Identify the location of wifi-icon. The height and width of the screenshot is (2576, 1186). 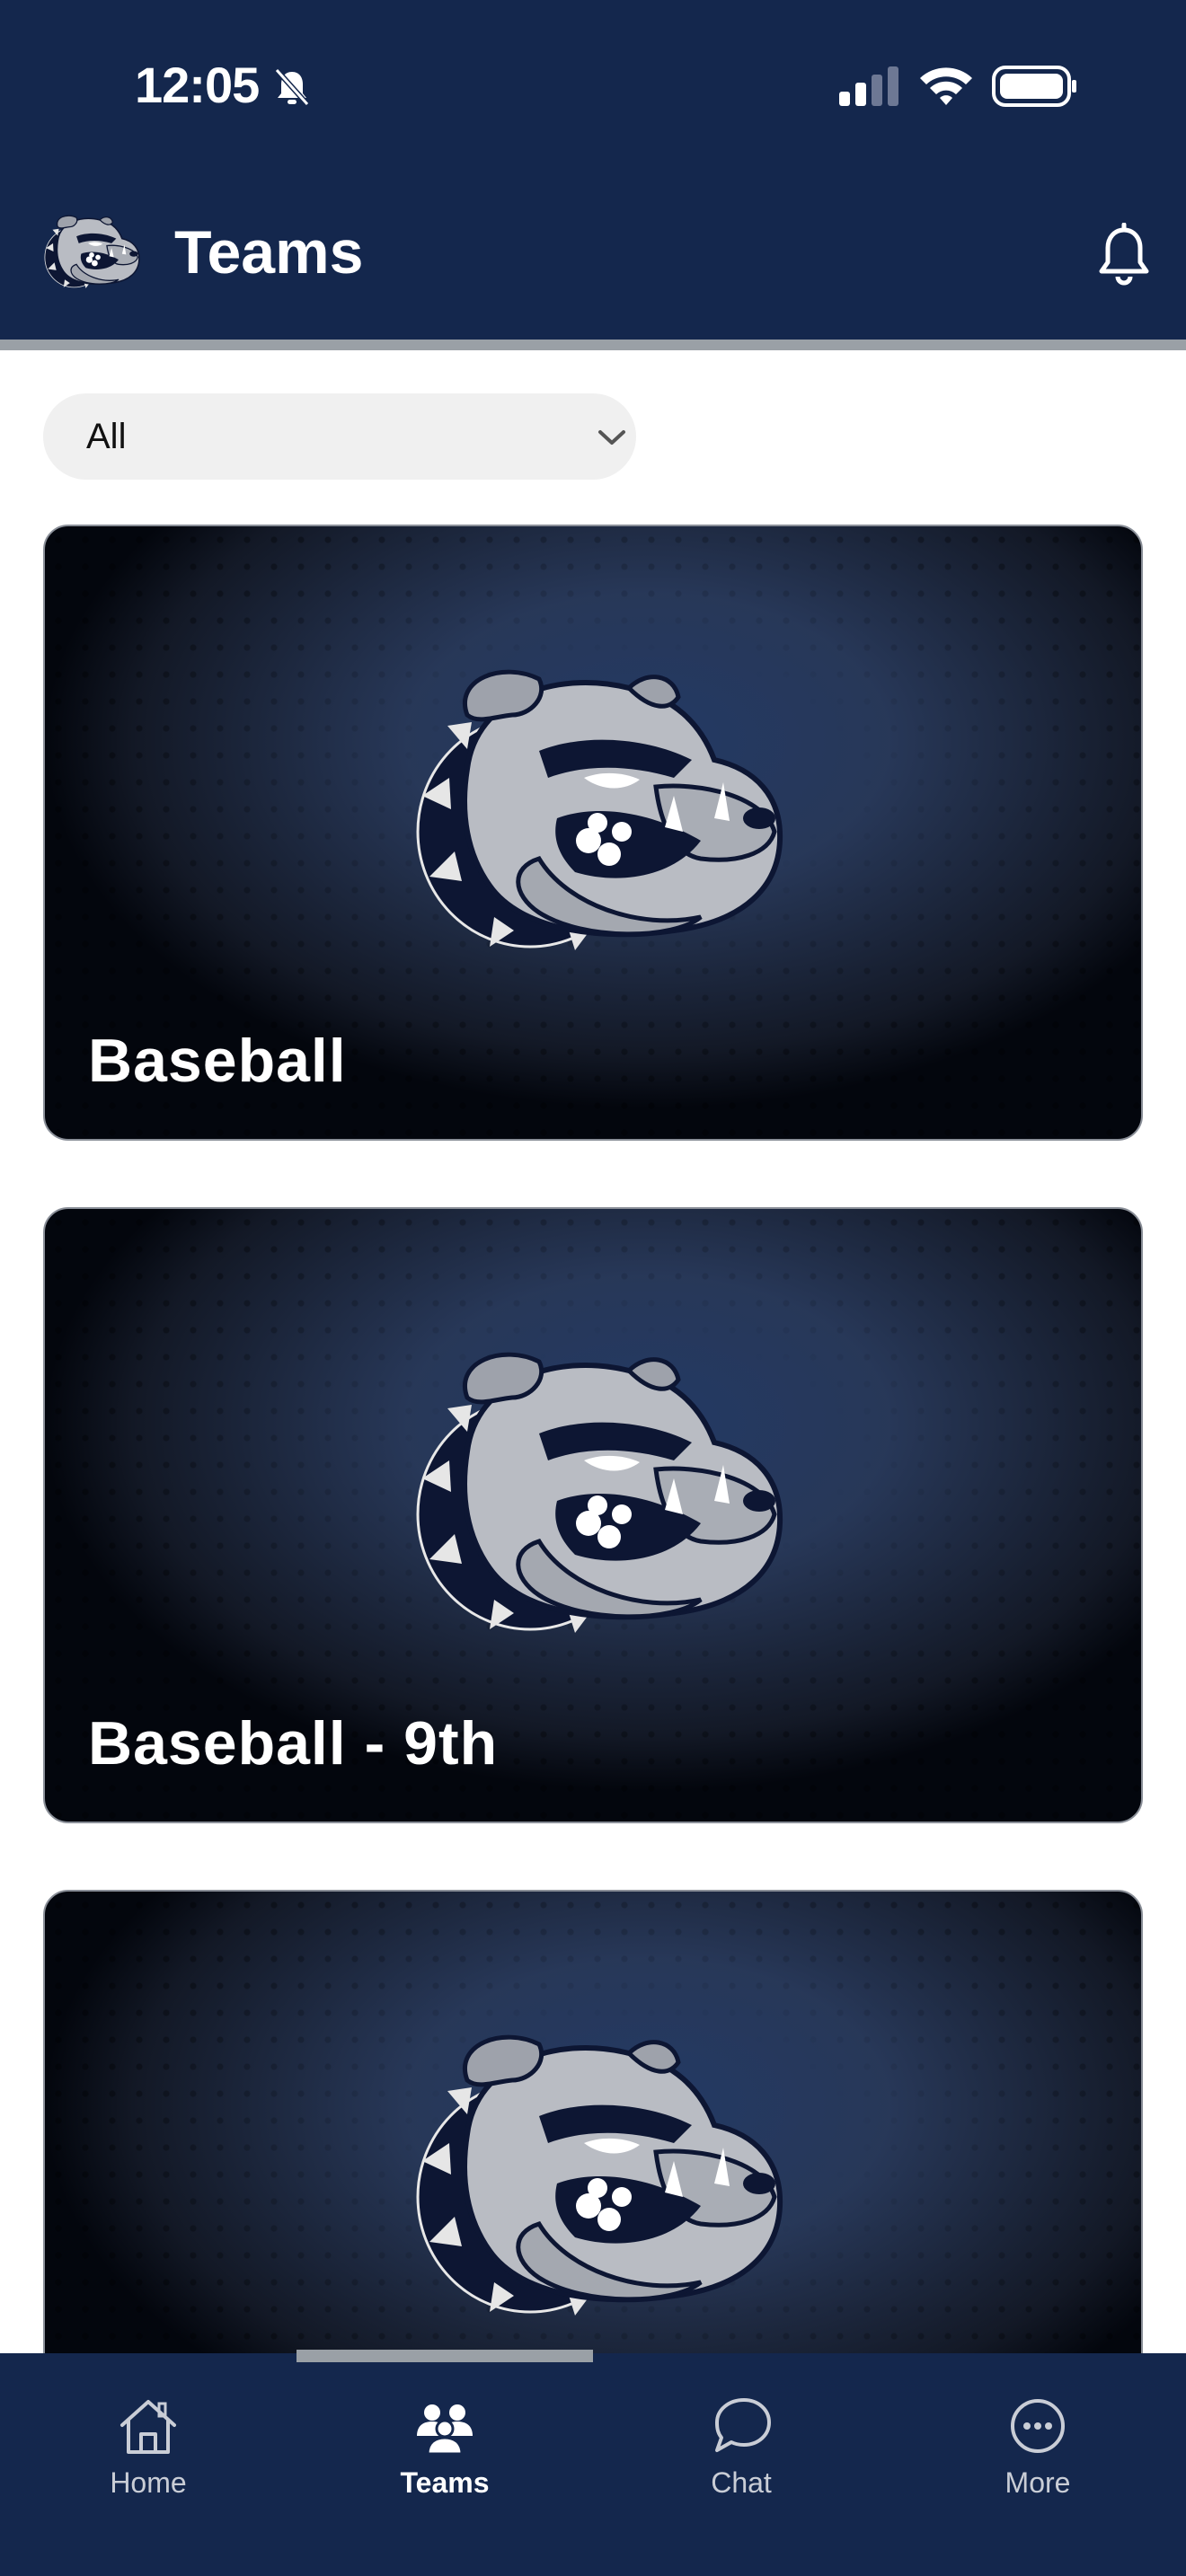
(946, 86).